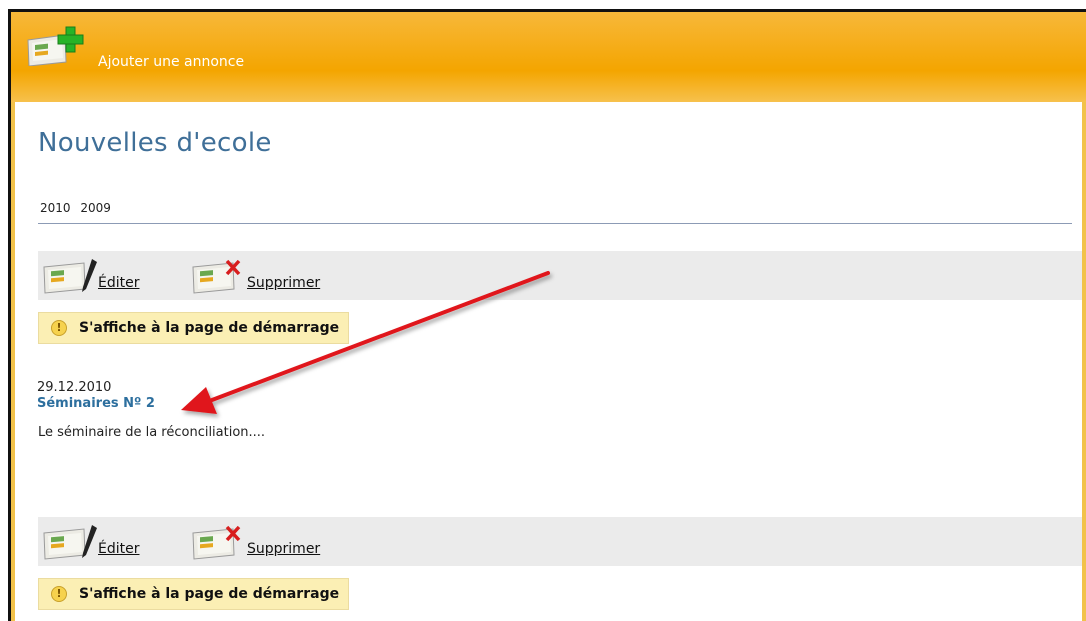 The image size is (1086, 621). What do you see at coordinates (96, 403) in the screenshot?
I see `post-title-link: Séminaires Nº 2` at bounding box center [96, 403].